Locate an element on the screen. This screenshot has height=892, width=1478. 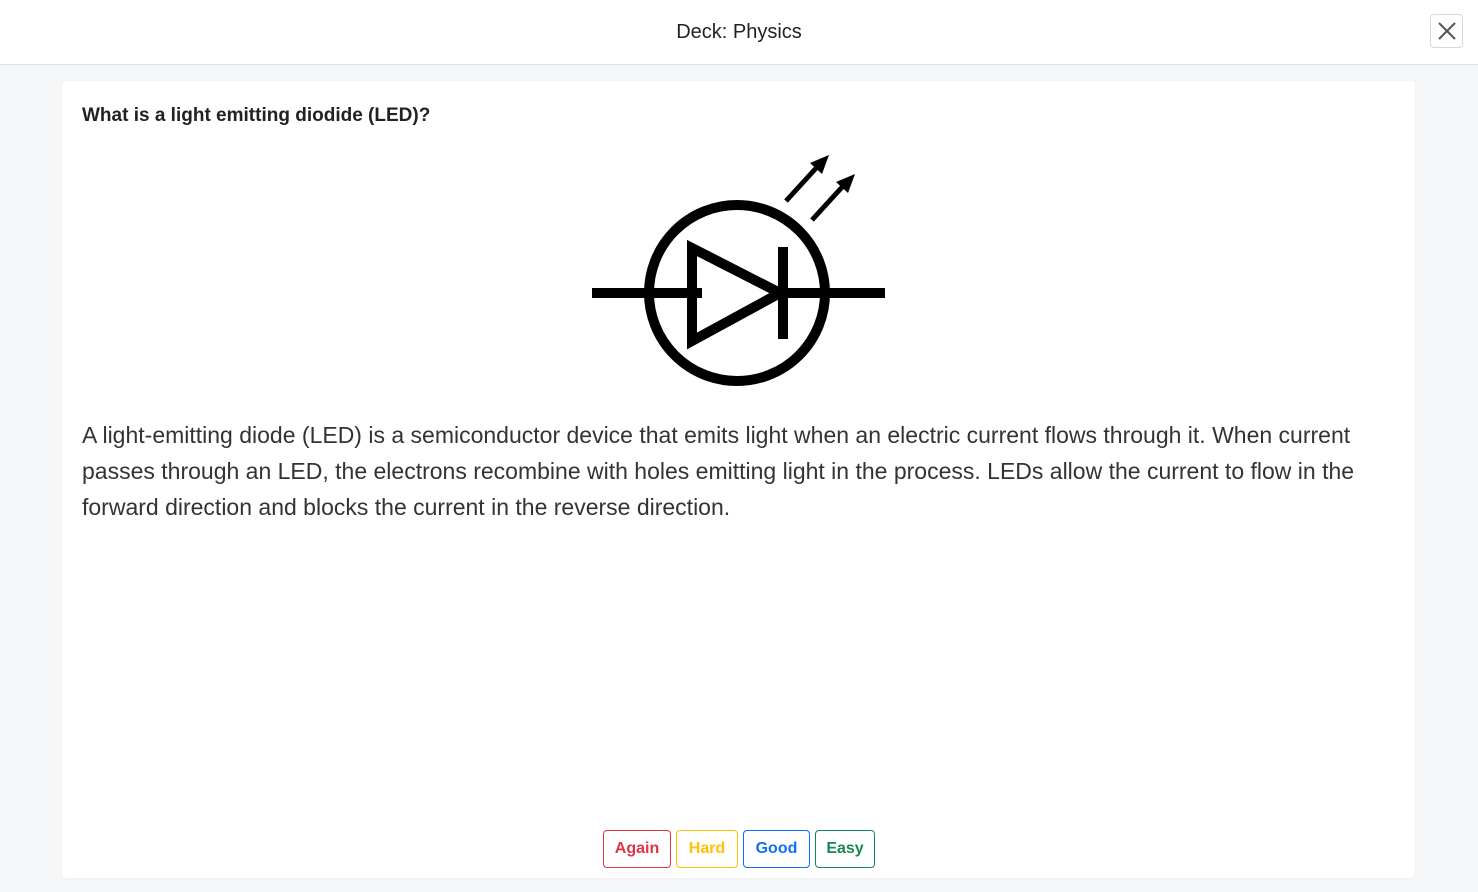
hard-button: Hard is located at coordinates (707, 849).